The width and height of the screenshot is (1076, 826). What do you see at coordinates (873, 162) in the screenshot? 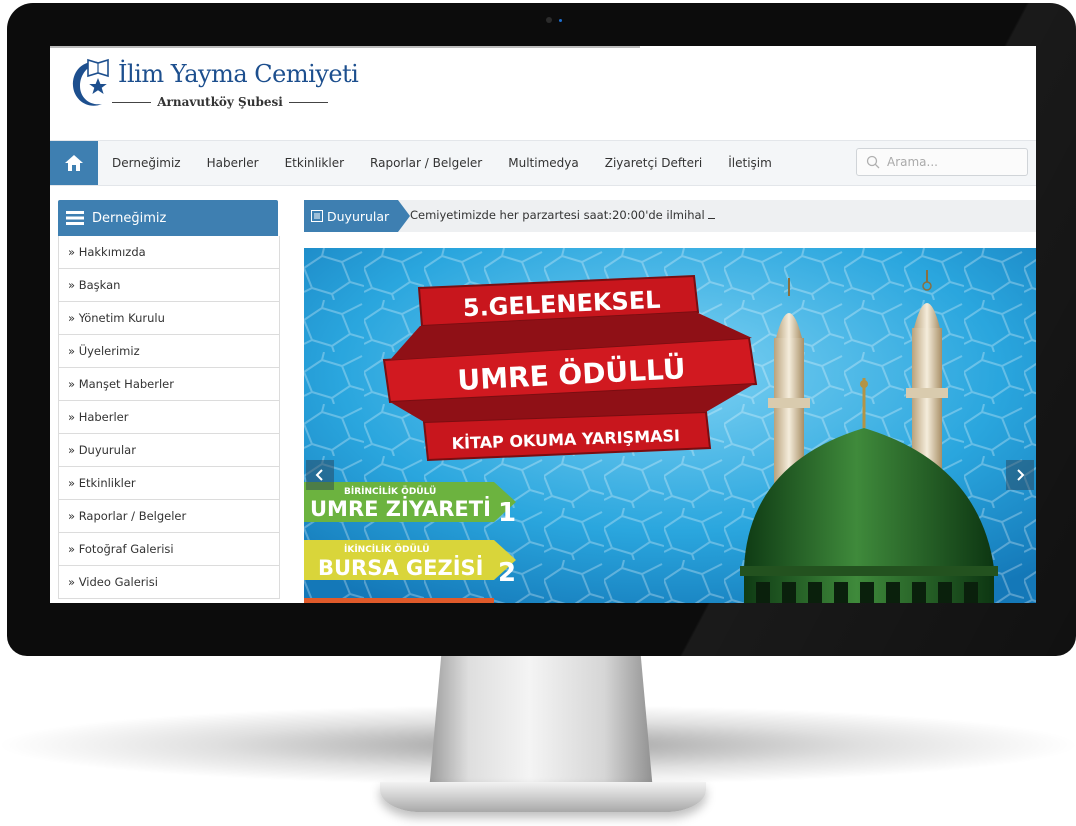
I see `search-icon` at bounding box center [873, 162].